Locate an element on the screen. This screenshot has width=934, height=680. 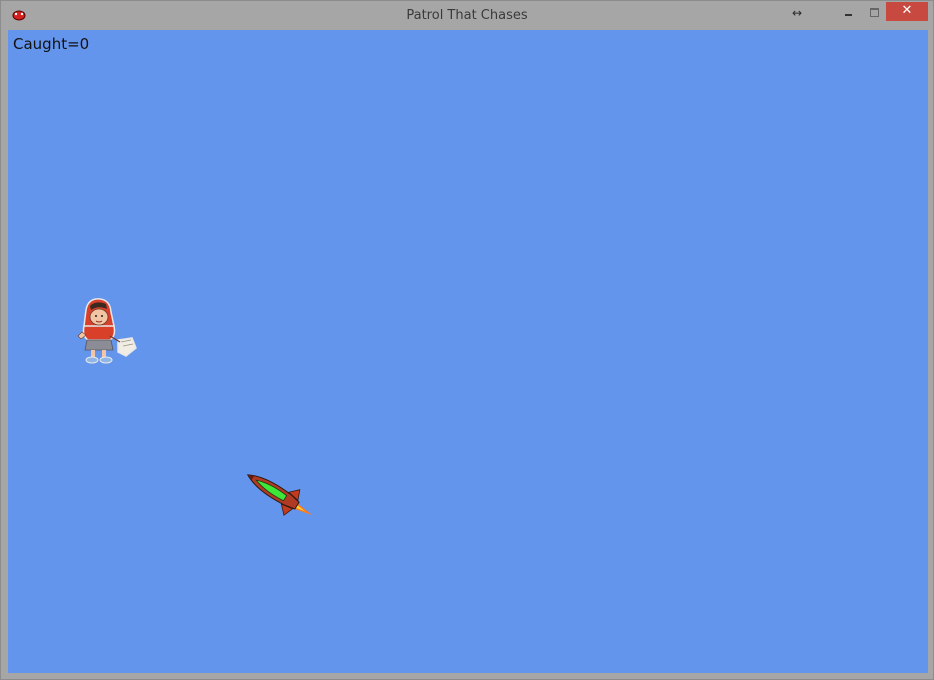
maximize-button is located at coordinates (874, 12).